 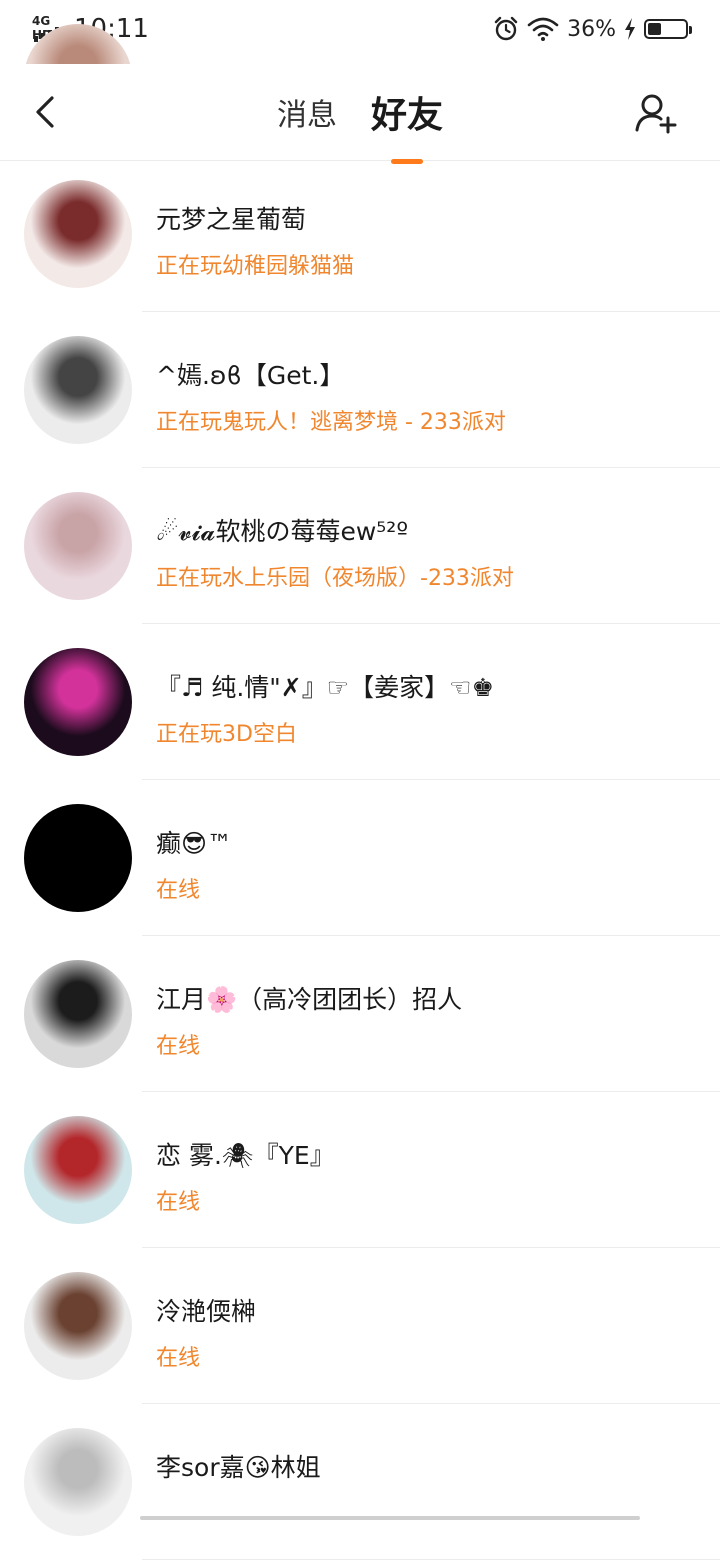 I want to click on tab-friends: 好友, so click(x=406, y=125).